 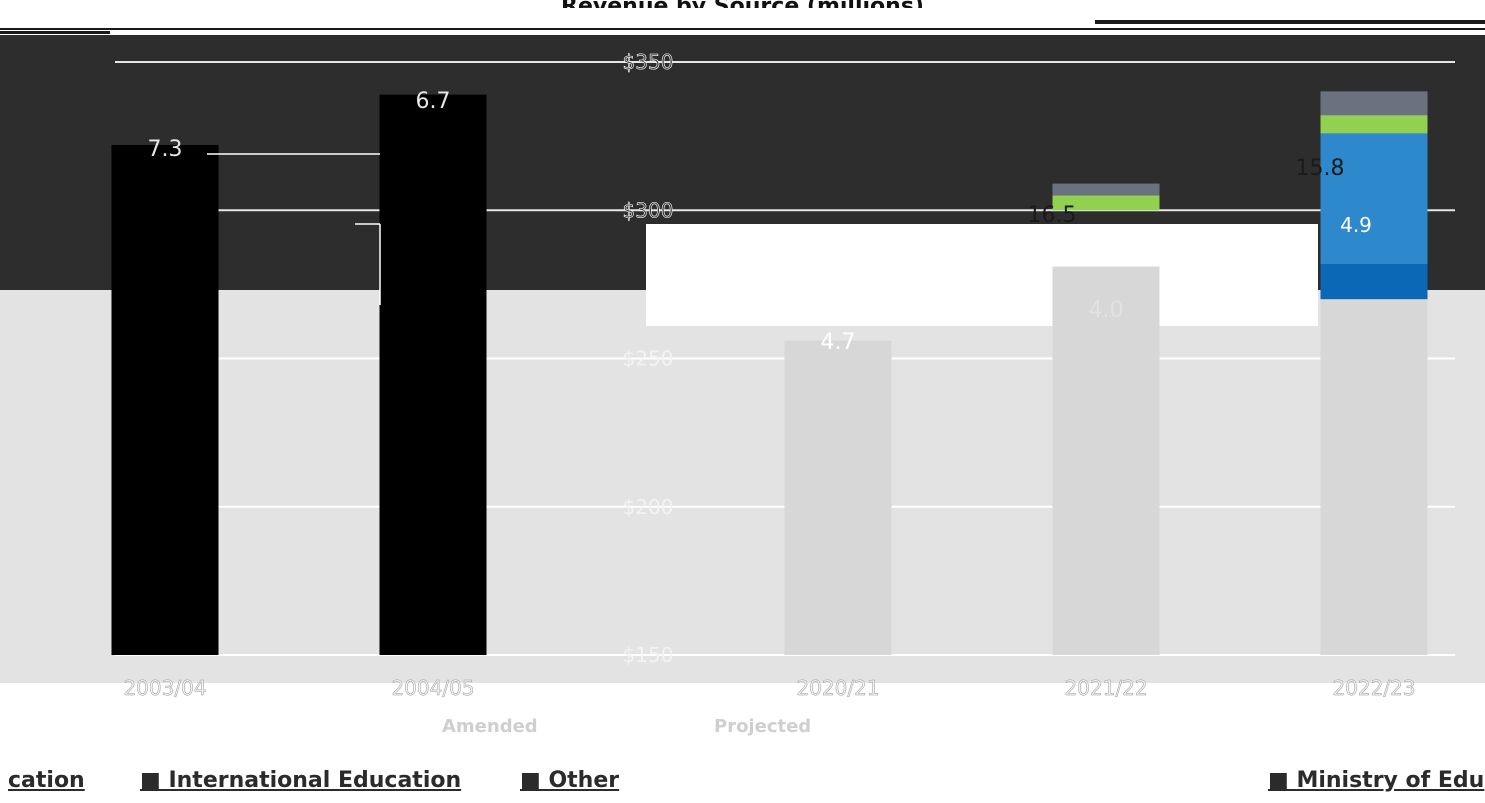 I want to click on legend-label-ministry: Ministry of Edu, so click(x=1390, y=780).